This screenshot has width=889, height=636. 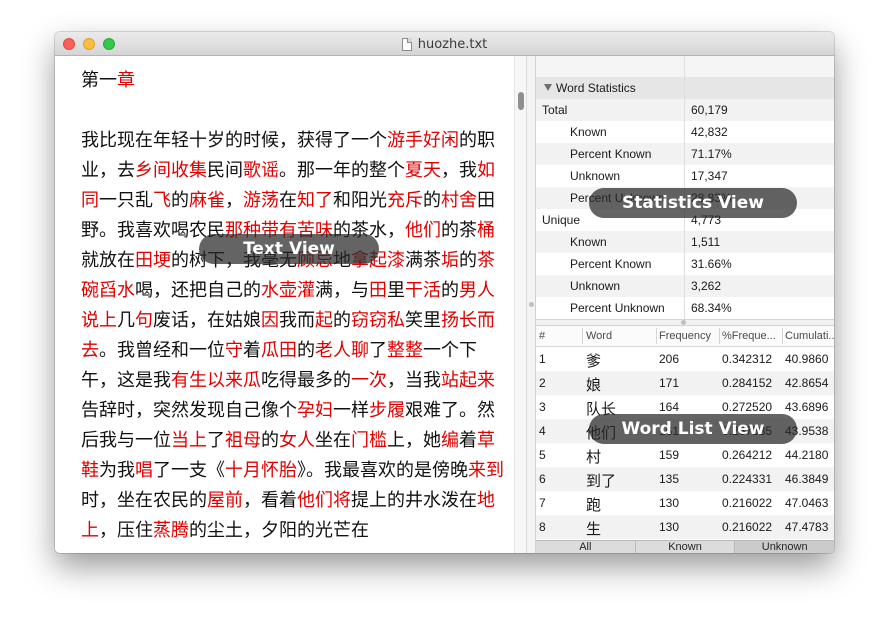 I want to click on highlighted-word: 步履, so click(x=387, y=410).